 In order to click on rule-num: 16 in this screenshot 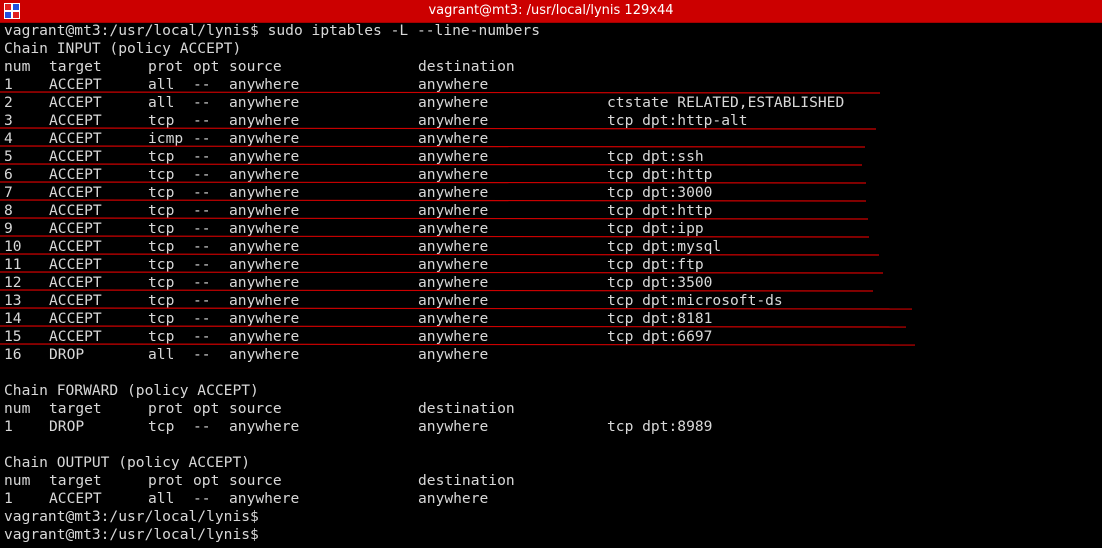, I will do `click(13, 354)`.